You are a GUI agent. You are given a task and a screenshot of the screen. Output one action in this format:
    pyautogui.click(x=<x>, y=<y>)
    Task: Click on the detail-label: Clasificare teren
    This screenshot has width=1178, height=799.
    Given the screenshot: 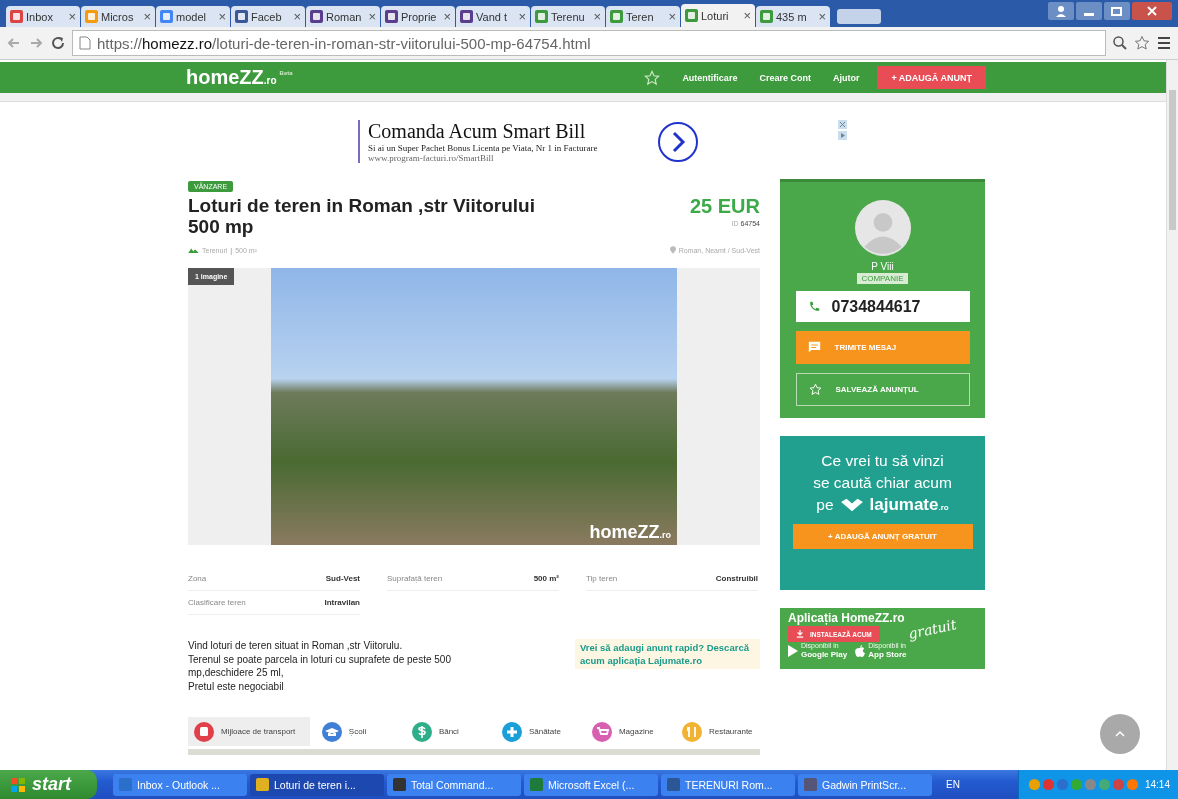 What is the action you would take?
    pyautogui.click(x=217, y=602)
    